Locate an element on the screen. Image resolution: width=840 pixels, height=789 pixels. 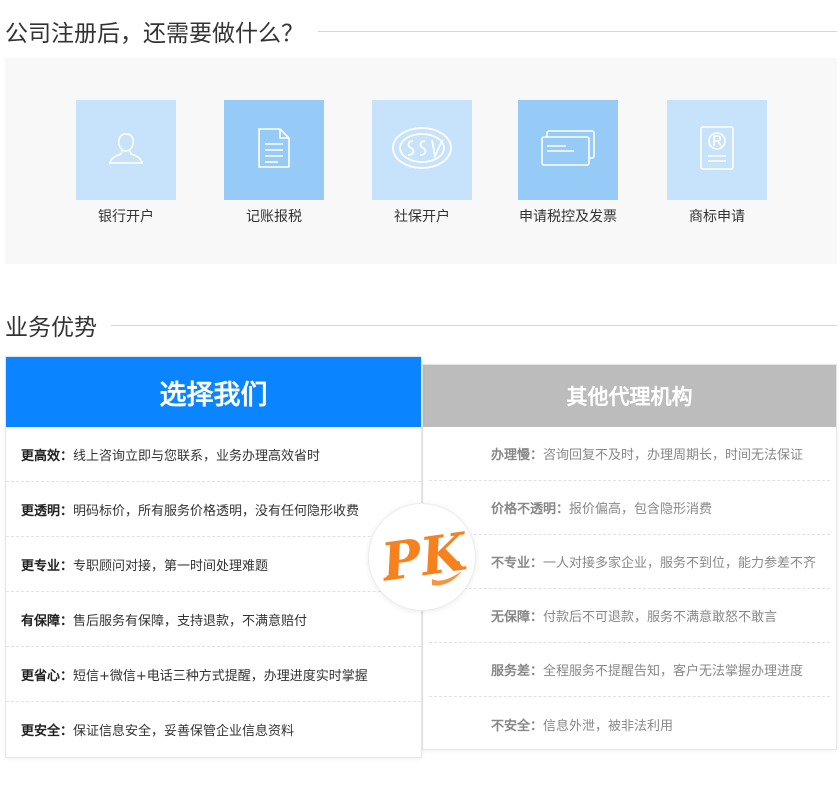
service-tax-invoice: 申请税控及发票 is located at coordinates (568, 163).